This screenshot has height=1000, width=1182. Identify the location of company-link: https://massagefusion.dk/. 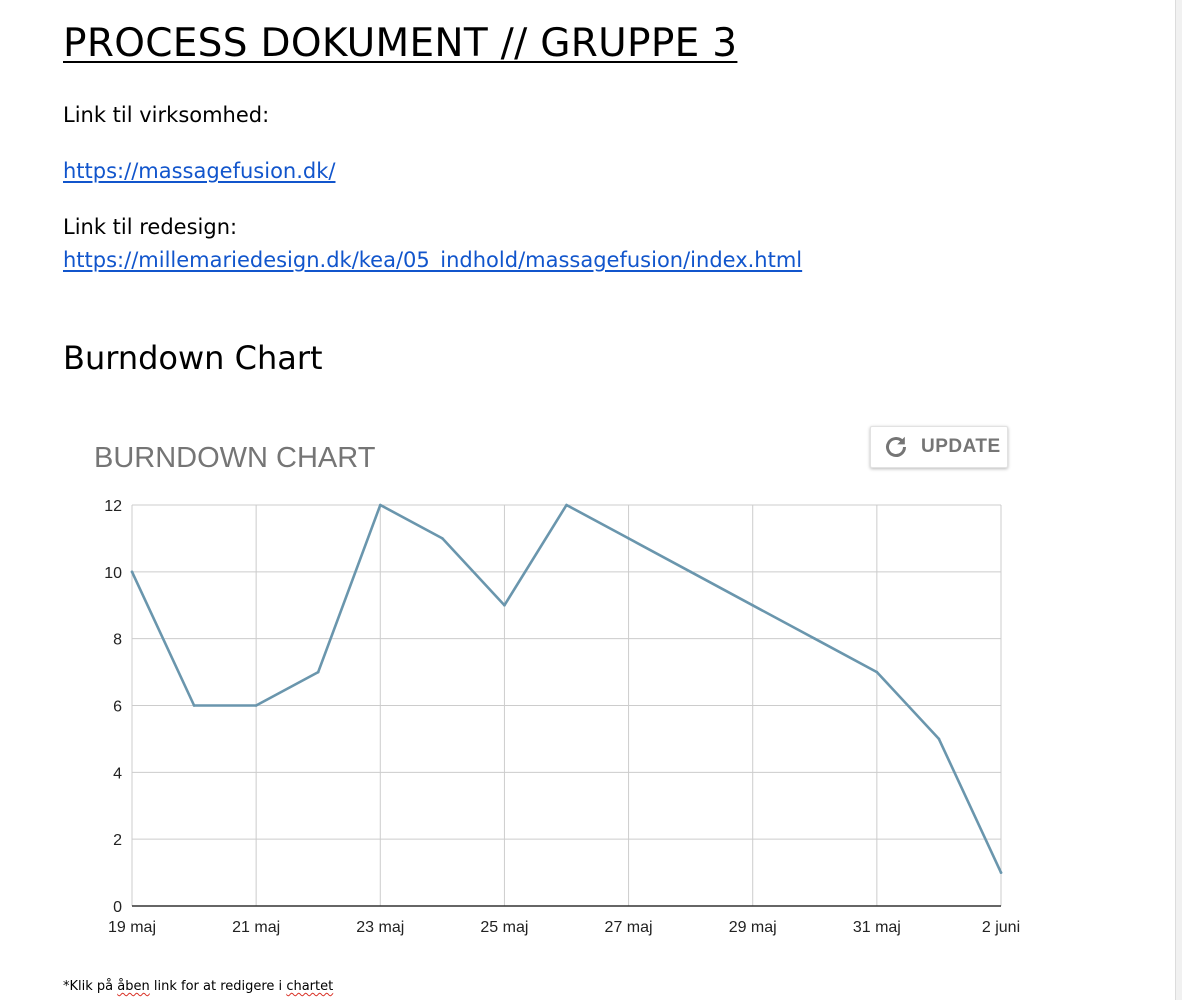
(199, 171).